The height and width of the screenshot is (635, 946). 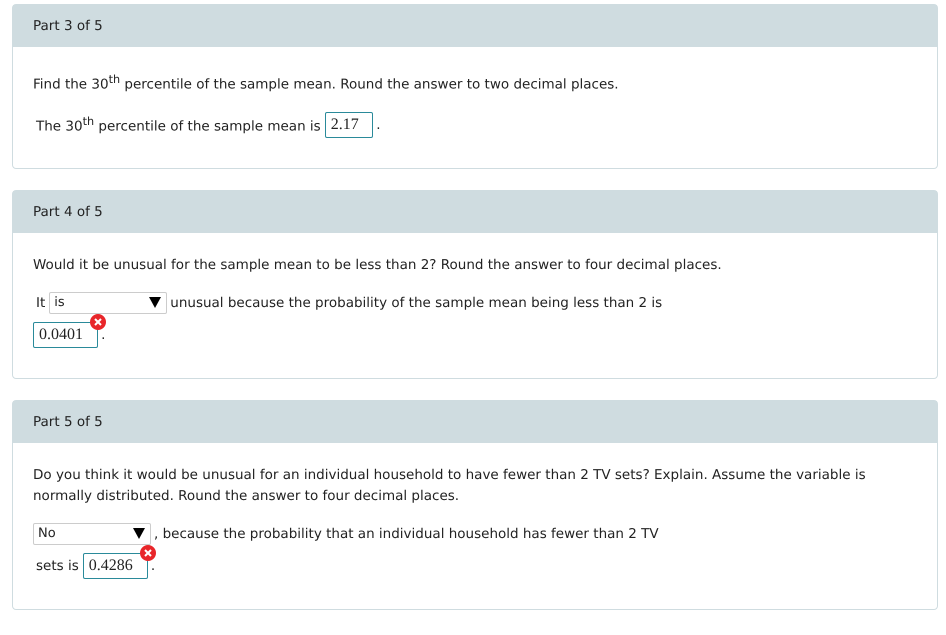 I want to click on answer-text: sets is, so click(x=57, y=566).